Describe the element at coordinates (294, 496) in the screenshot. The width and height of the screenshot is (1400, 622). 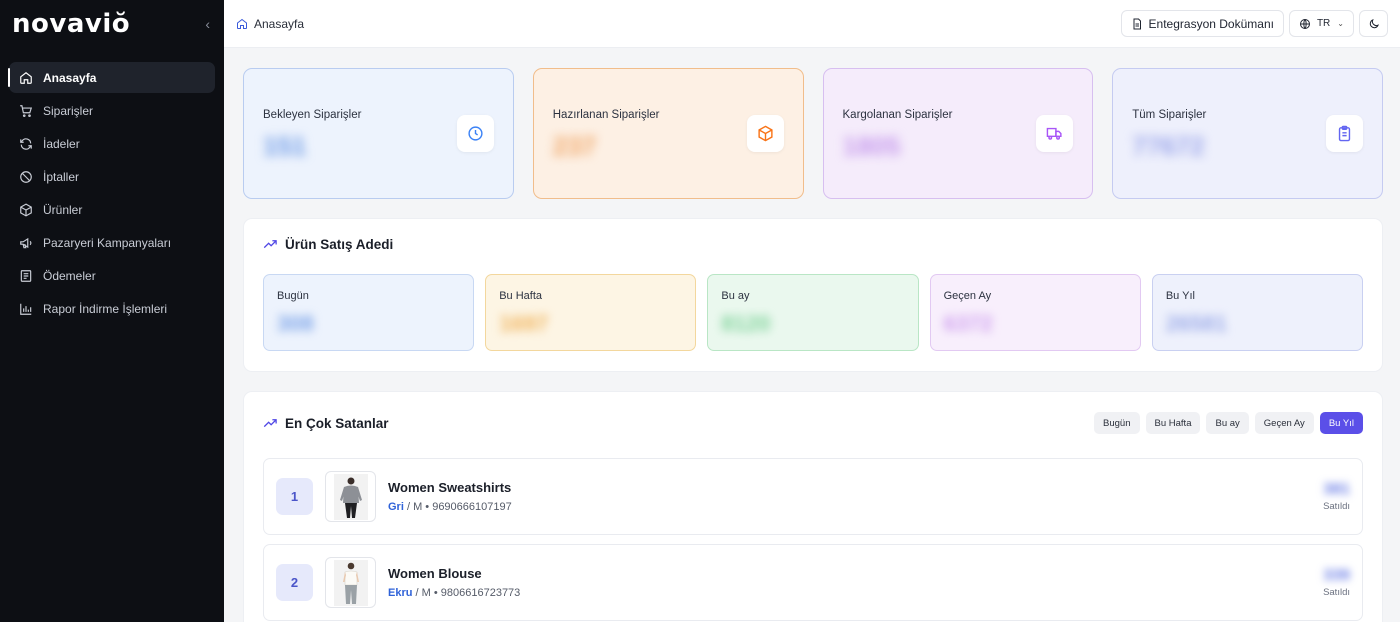
I see `rank-badge: 1` at that location.